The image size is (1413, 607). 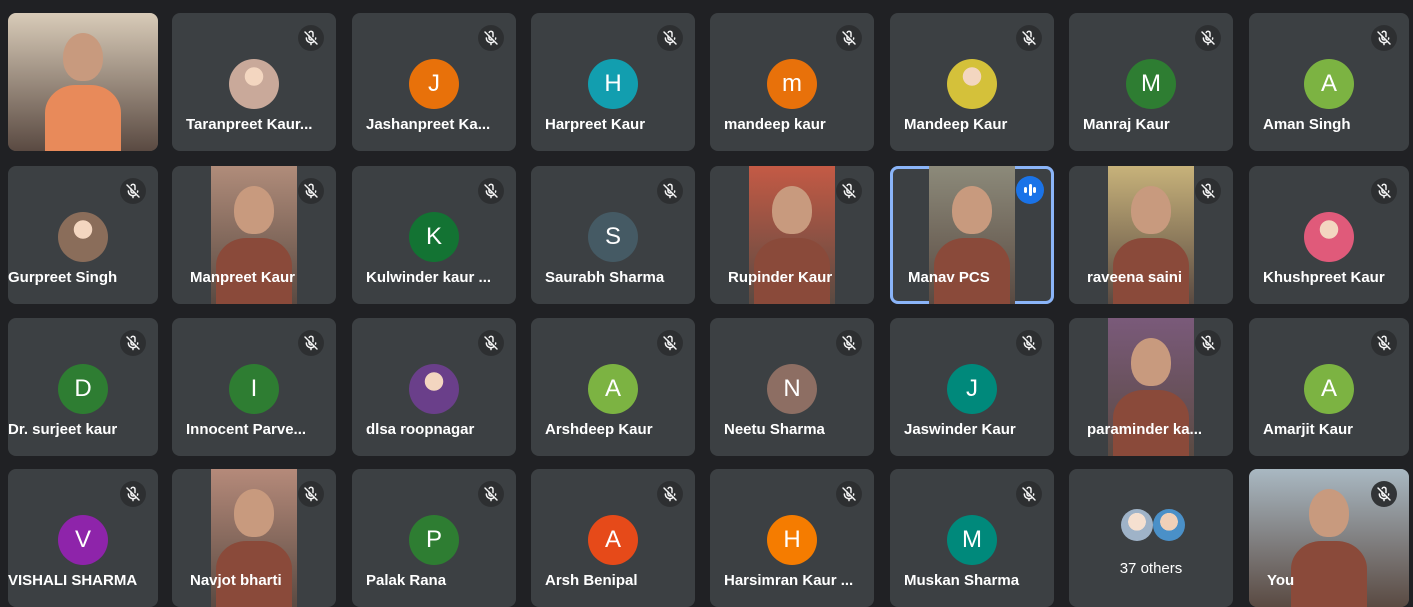 I want to click on participant-tile: M Manraj Kaur, so click(x=1151, y=82).